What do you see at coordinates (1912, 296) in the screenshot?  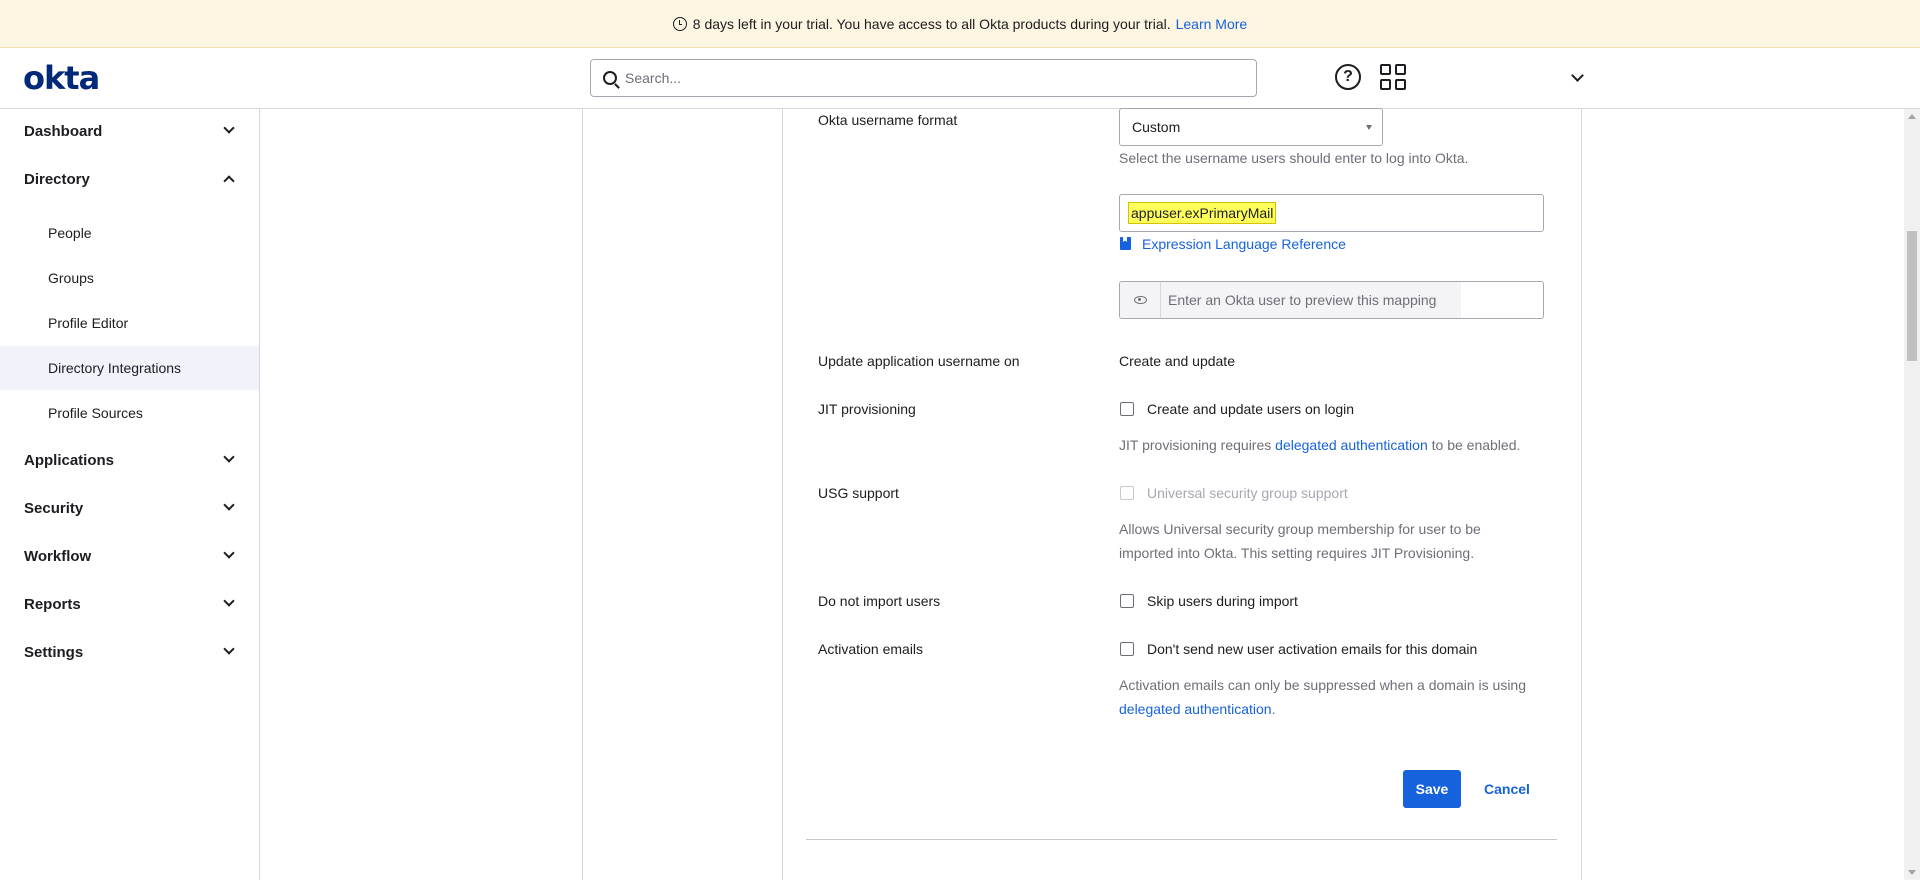 I see `scrollbar-thumb` at bounding box center [1912, 296].